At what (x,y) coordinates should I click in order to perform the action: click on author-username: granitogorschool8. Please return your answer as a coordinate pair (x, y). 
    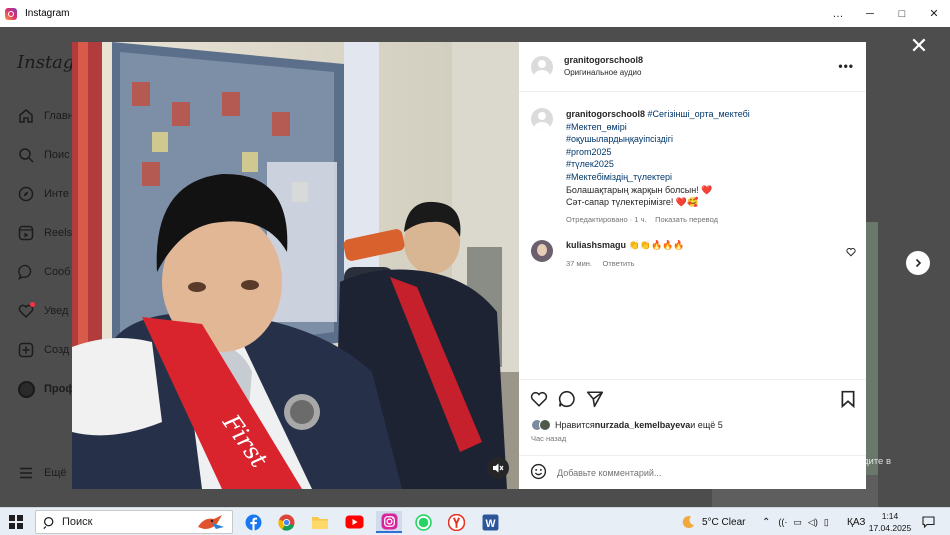
    Looking at the image, I should click on (603, 60).